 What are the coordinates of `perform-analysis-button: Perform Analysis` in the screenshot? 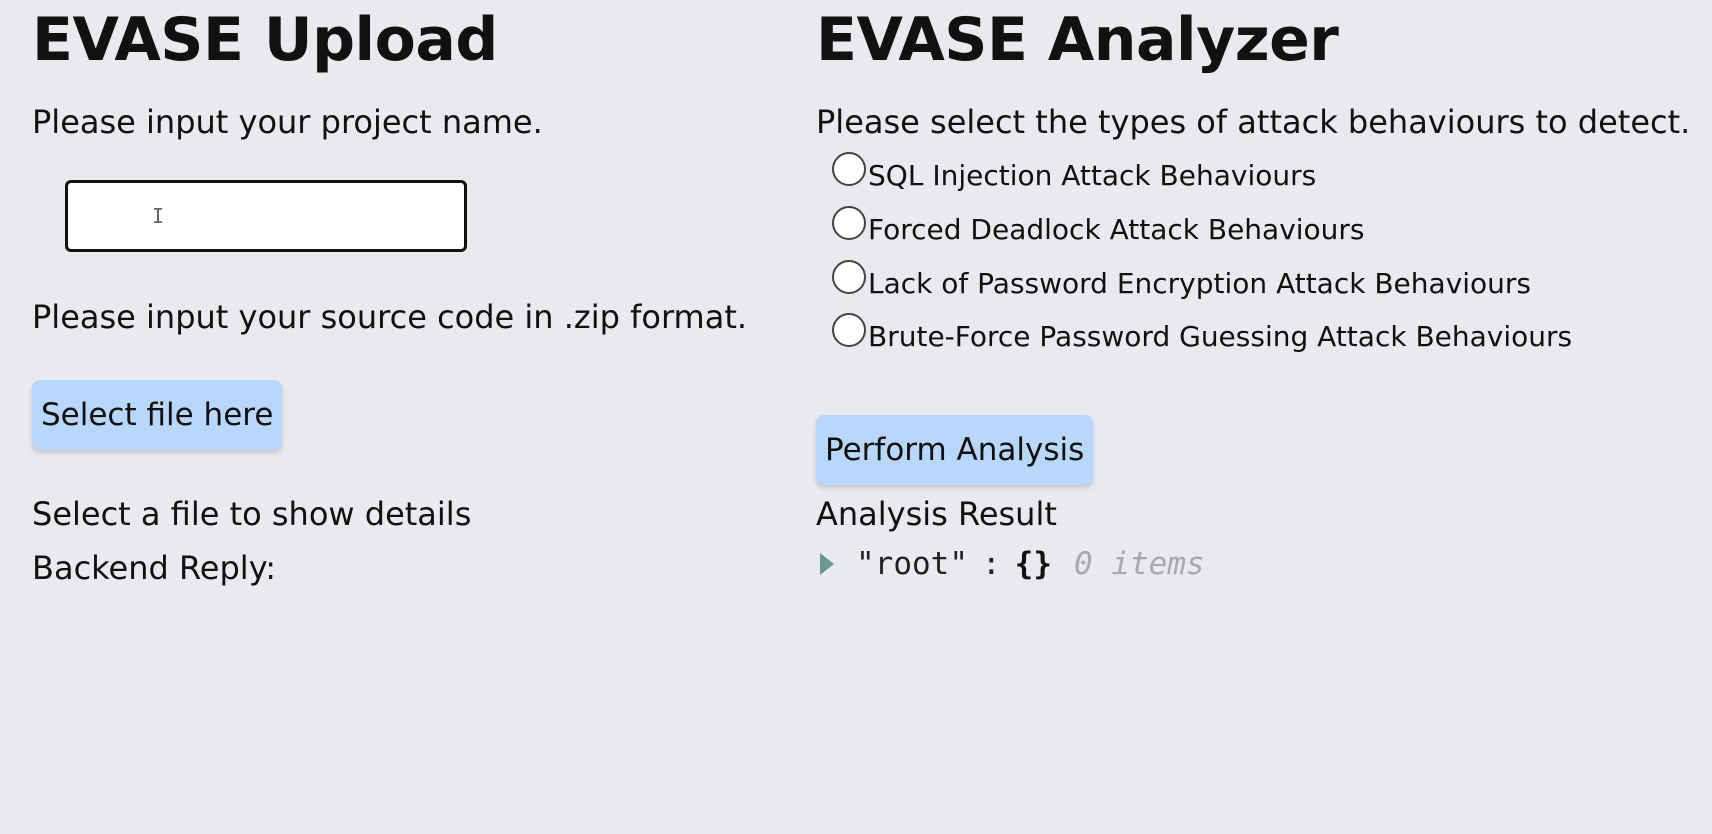 It's located at (955, 450).